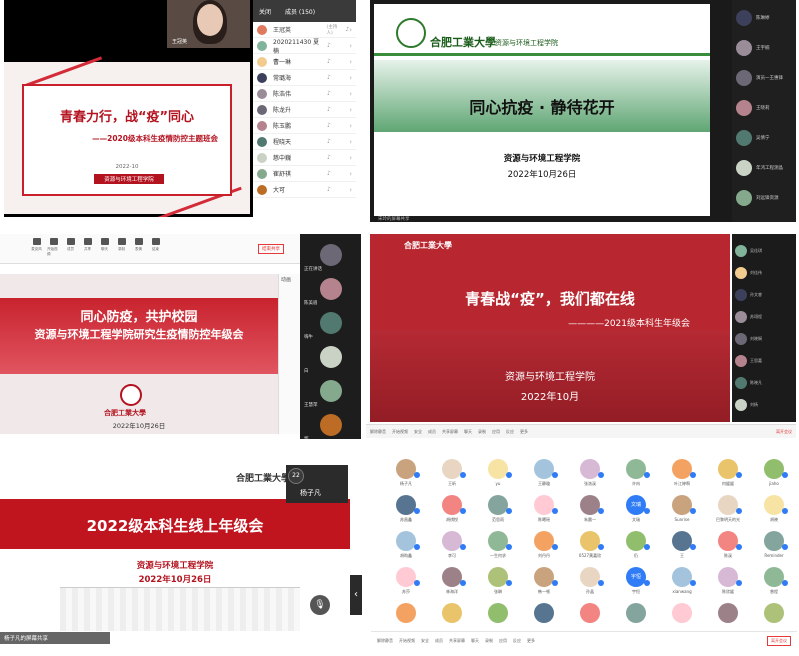 The image size is (799, 656). I want to click on toolbar-button: 表情, so click(138, 250).